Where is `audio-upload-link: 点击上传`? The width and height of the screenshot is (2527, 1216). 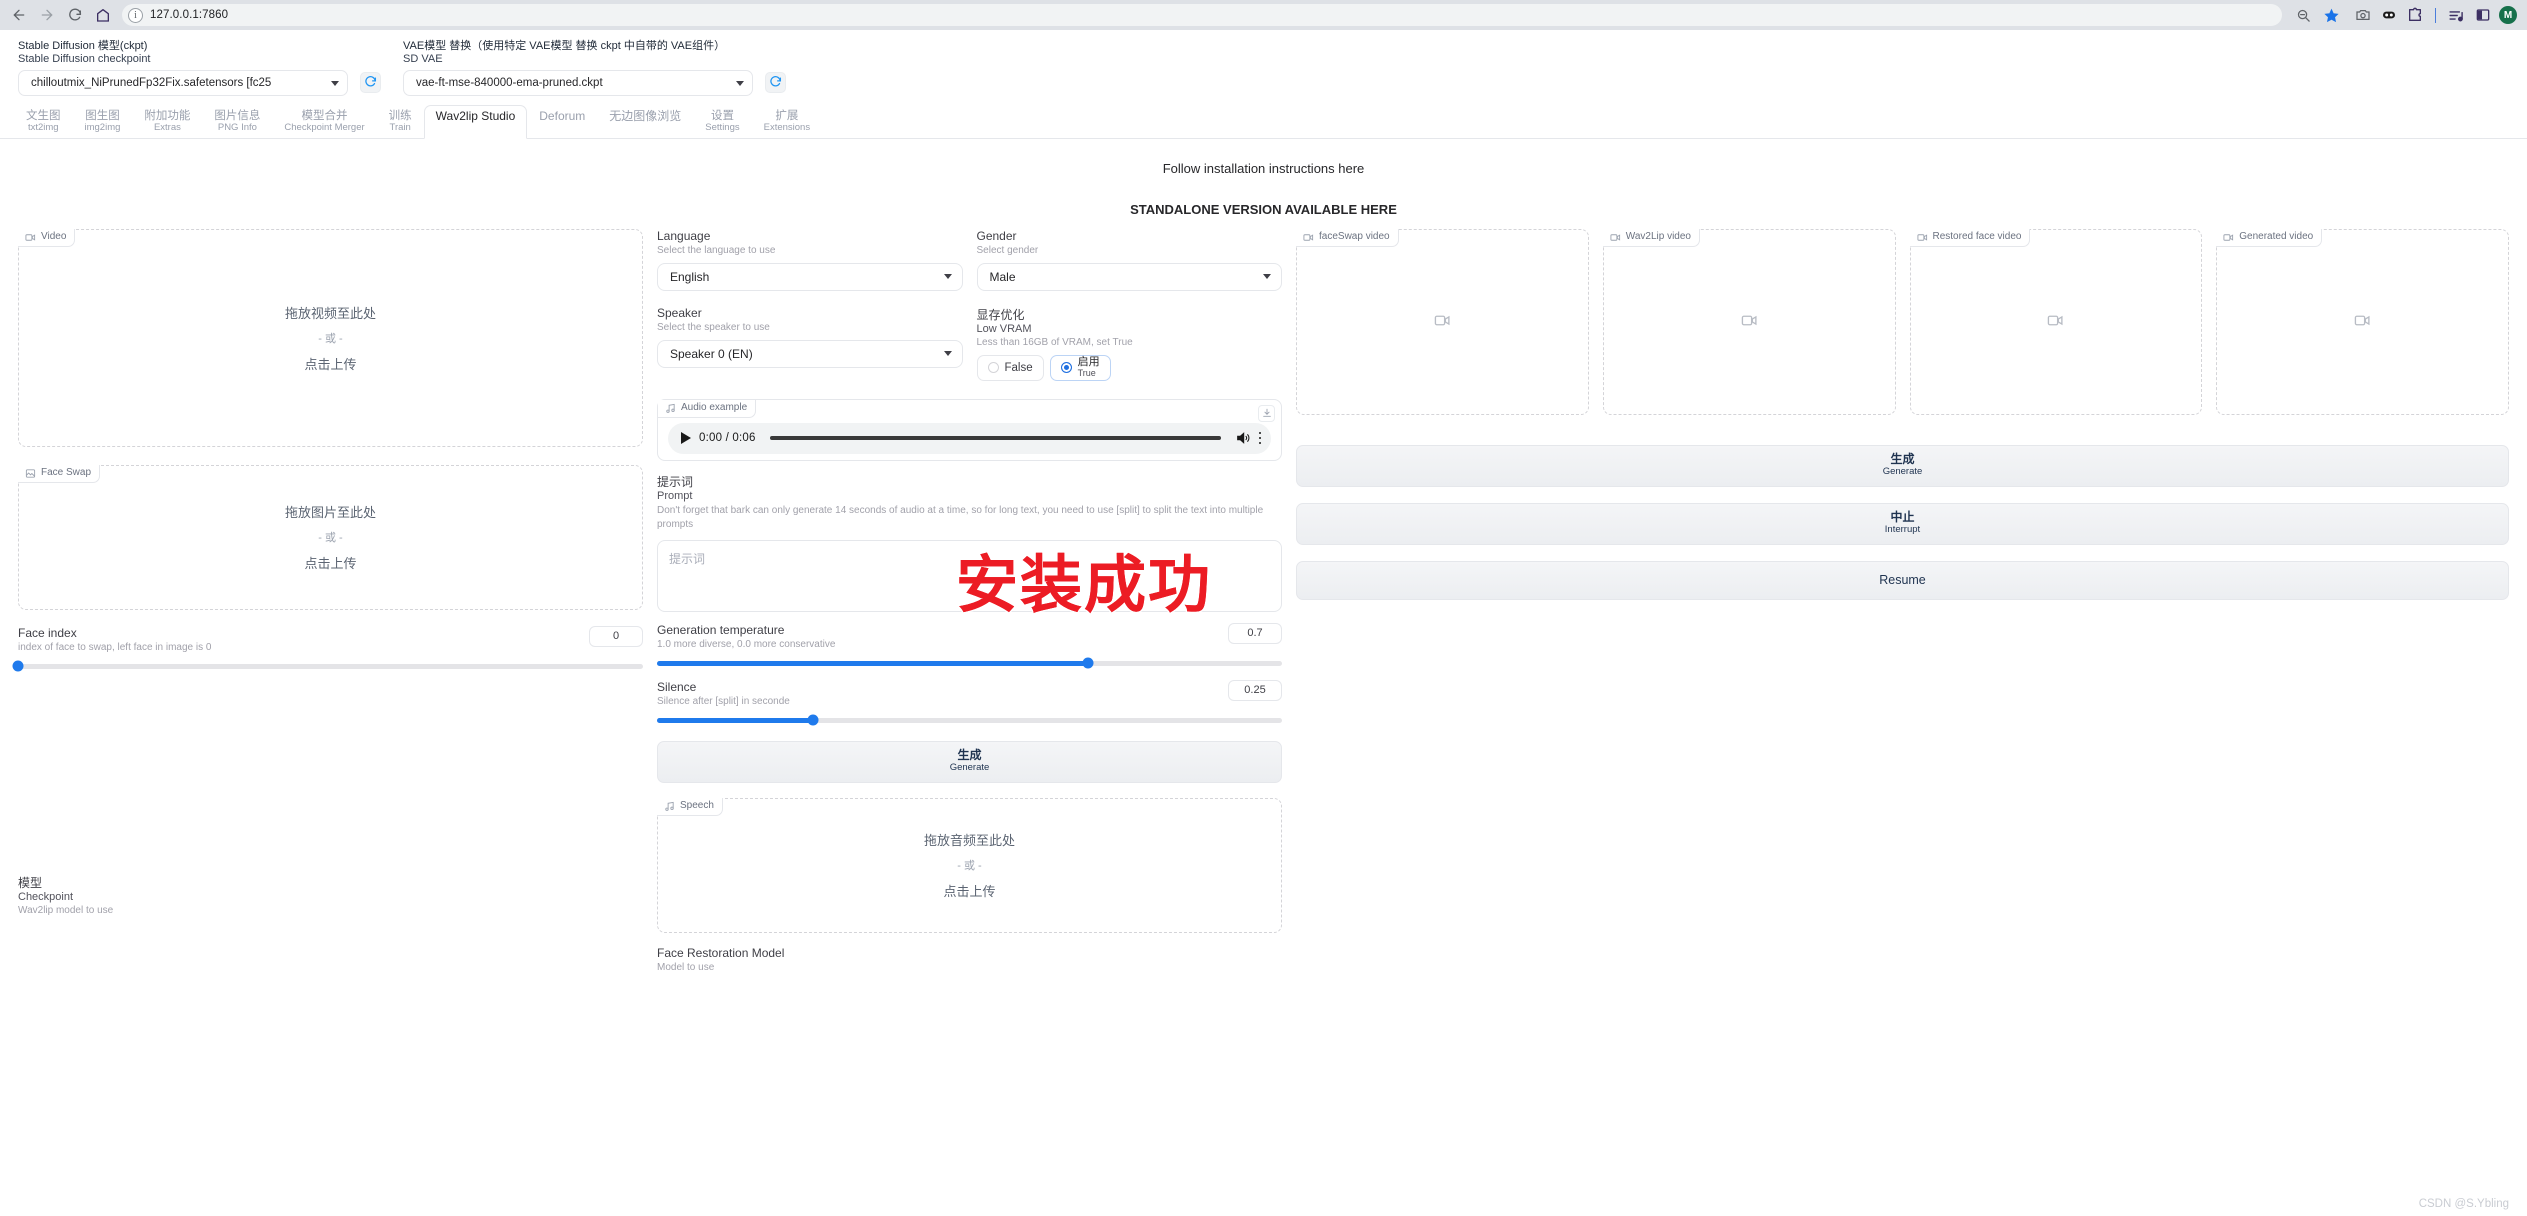
audio-upload-link: 点击上传 is located at coordinates (969, 890).